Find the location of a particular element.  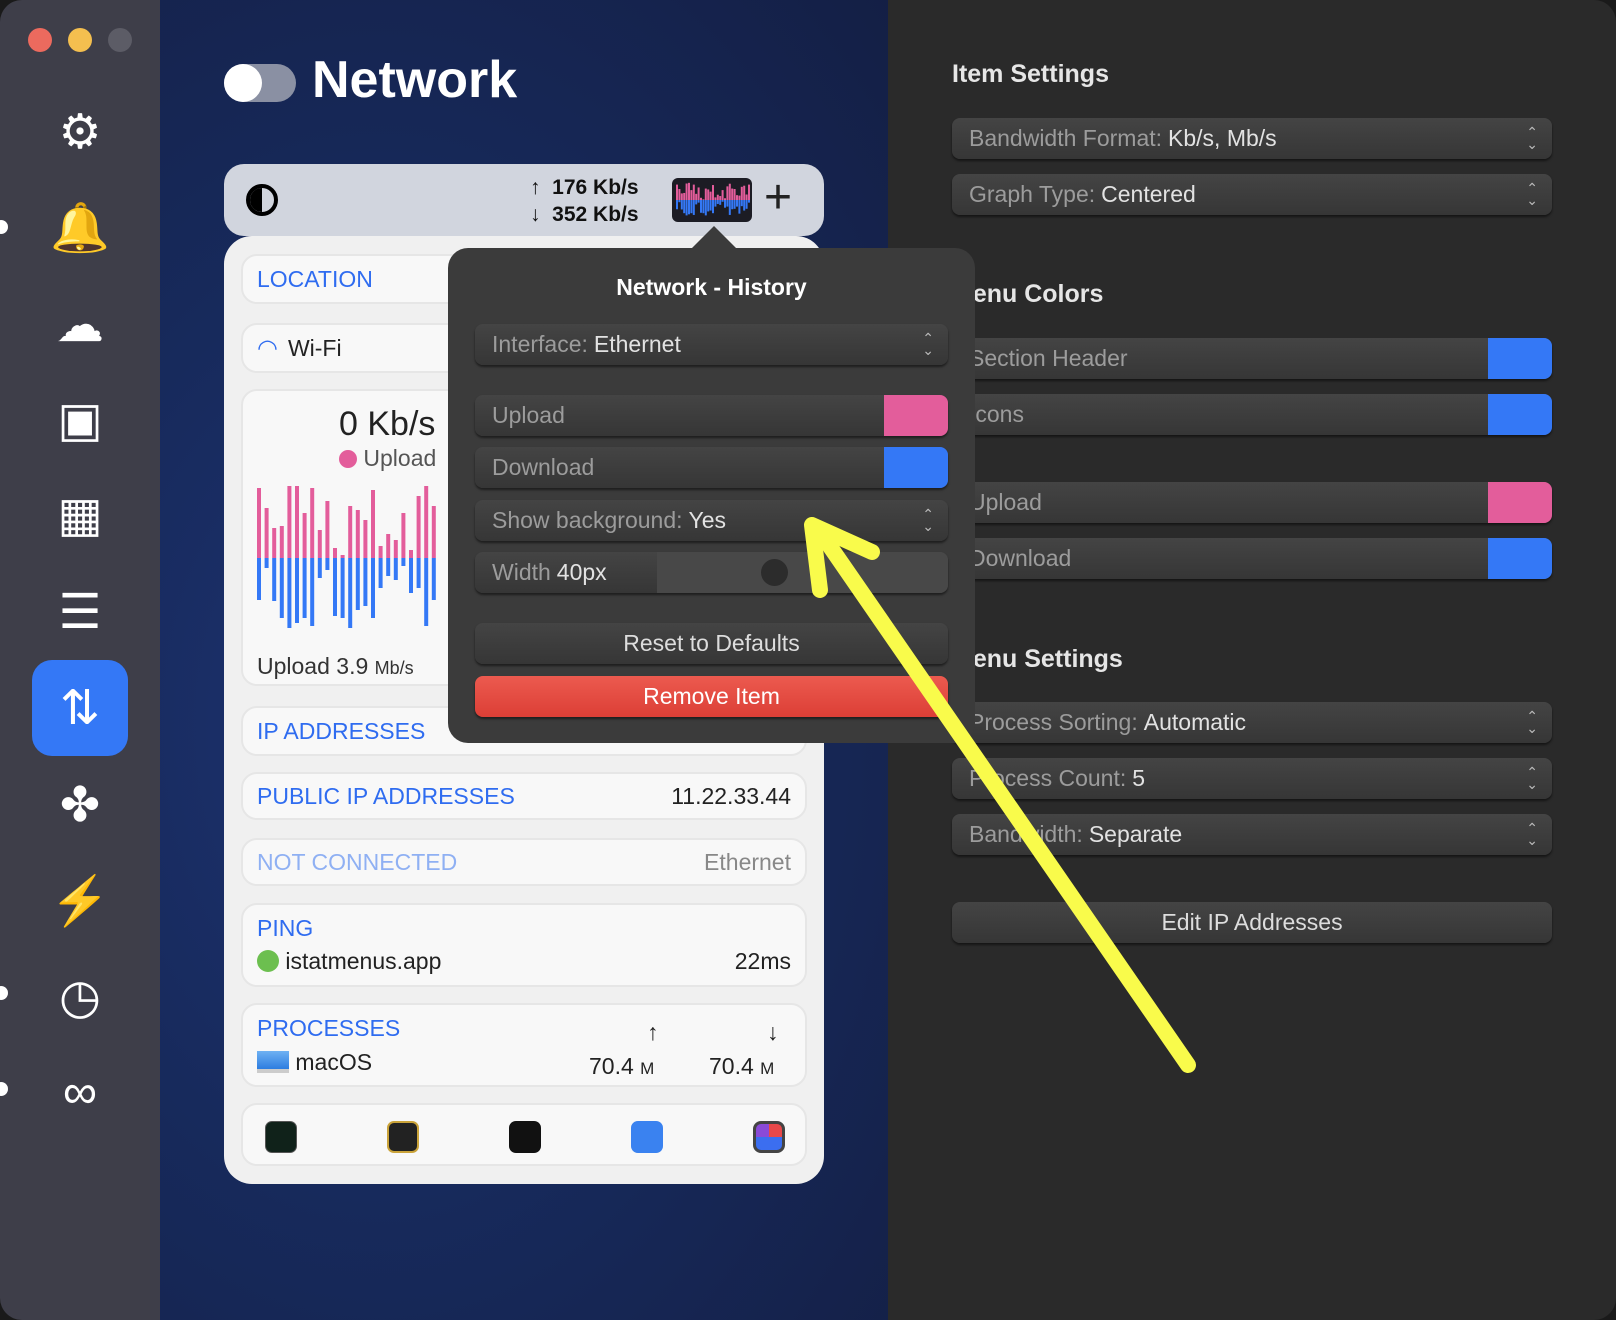

upload-legend-dot is located at coordinates (348, 459).